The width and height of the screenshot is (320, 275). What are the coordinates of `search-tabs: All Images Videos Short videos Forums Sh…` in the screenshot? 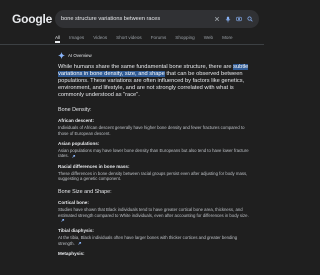 It's located at (148, 37).